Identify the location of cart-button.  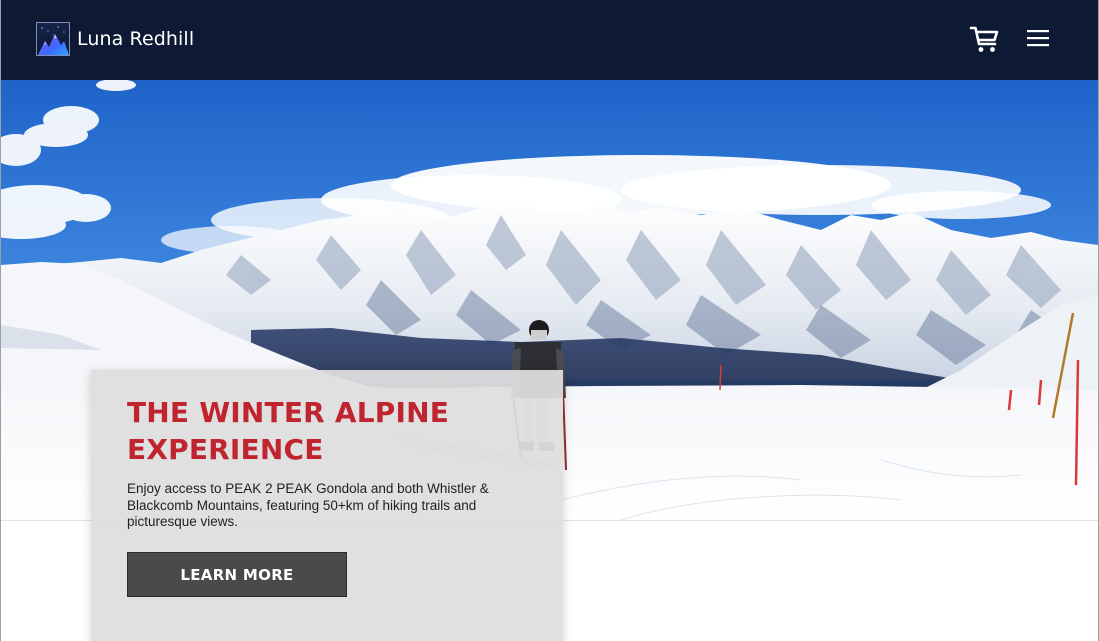
(985, 39).